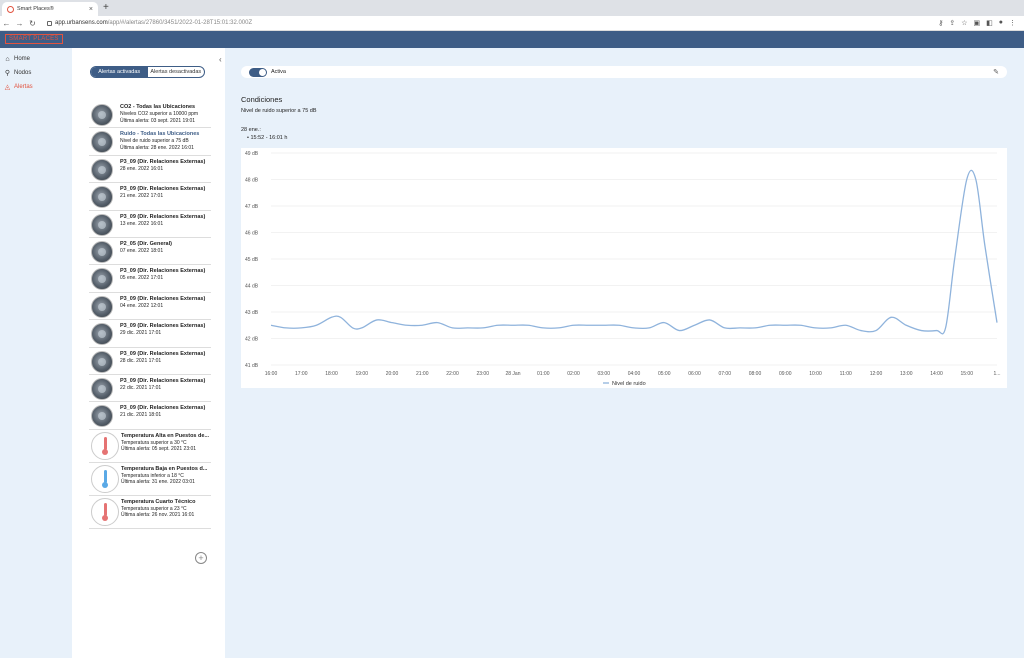 The width and height of the screenshot is (1024, 658). What do you see at coordinates (36, 59) in the screenshot?
I see `nav-item-home: ⌂ Home` at bounding box center [36, 59].